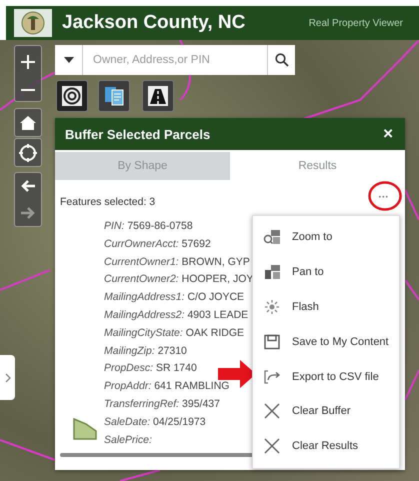 The height and width of the screenshot is (481, 419). What do you see at coordinates (174, 333) in the screenshot?
I see `attribute-row-text: MailingCityState: OAK RIDGE` at bounding box center [174, 333].